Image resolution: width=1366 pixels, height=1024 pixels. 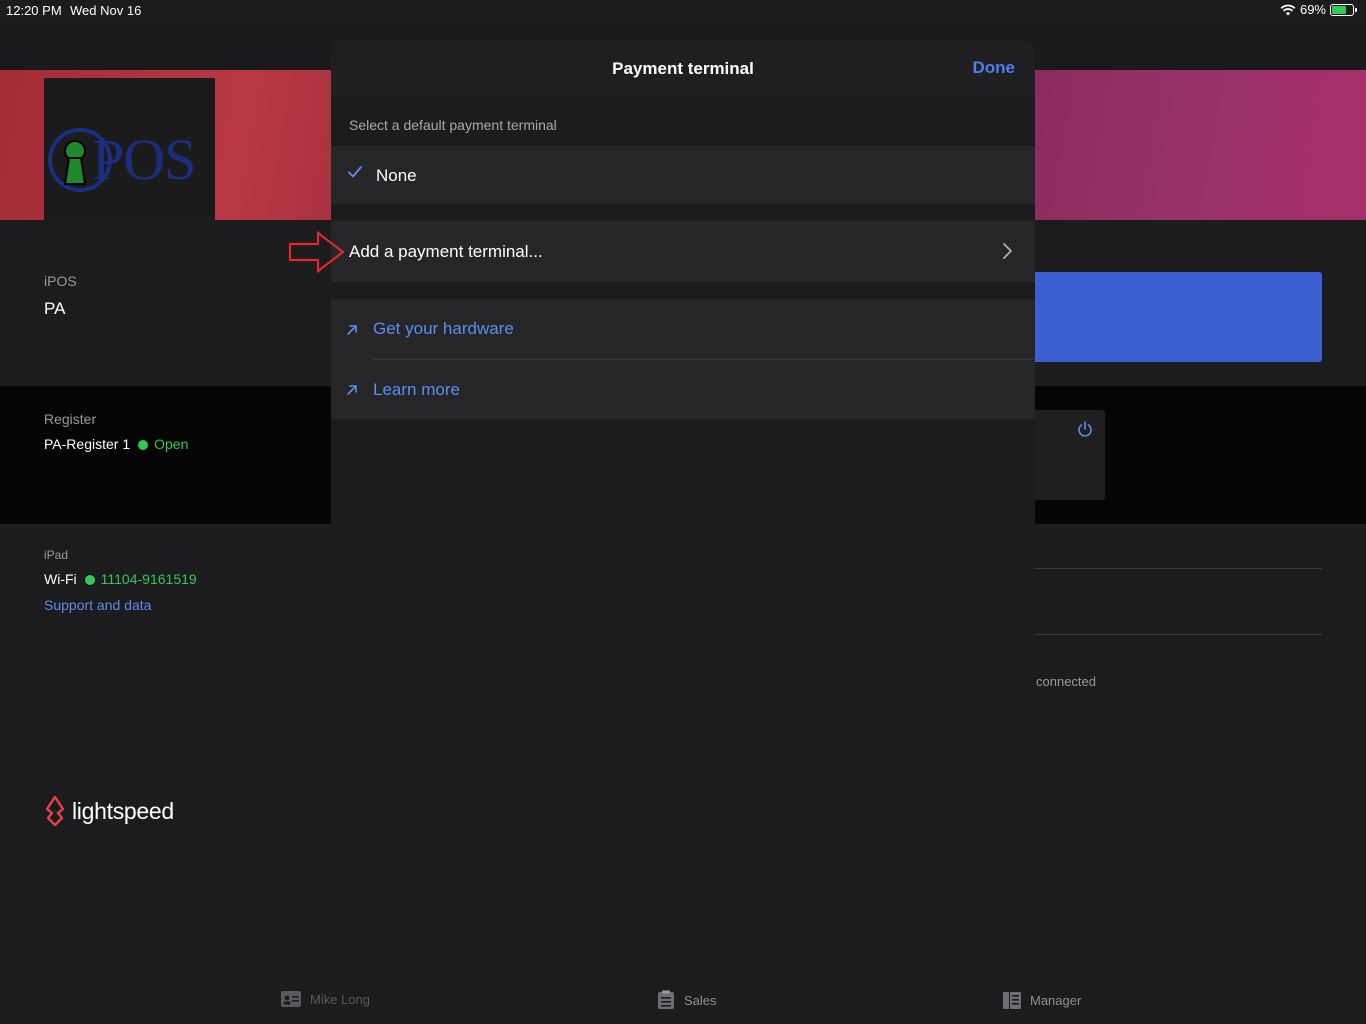 I want to click on status-bar: 12:20 PM Wed Nov 16 69%, so click(x=683, y=11).